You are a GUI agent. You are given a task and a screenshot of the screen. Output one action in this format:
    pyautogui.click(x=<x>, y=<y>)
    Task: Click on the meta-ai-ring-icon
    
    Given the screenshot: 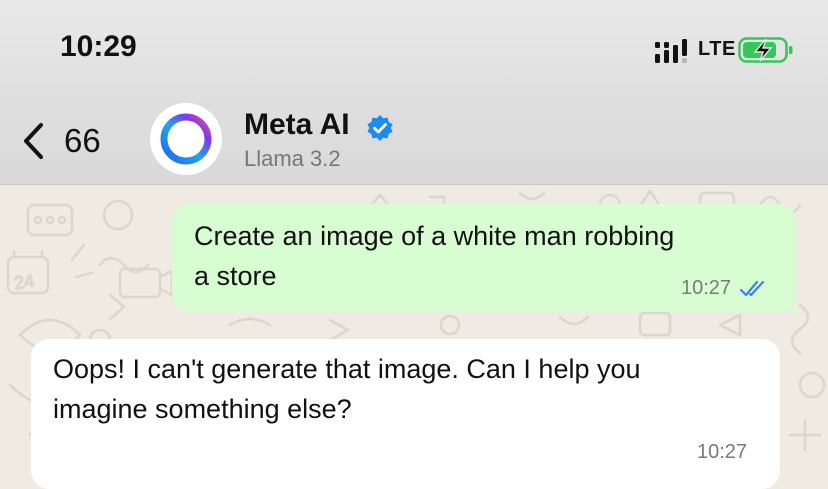 What is the action you would take?
    pyautogui.click(x=186, y=139)
    